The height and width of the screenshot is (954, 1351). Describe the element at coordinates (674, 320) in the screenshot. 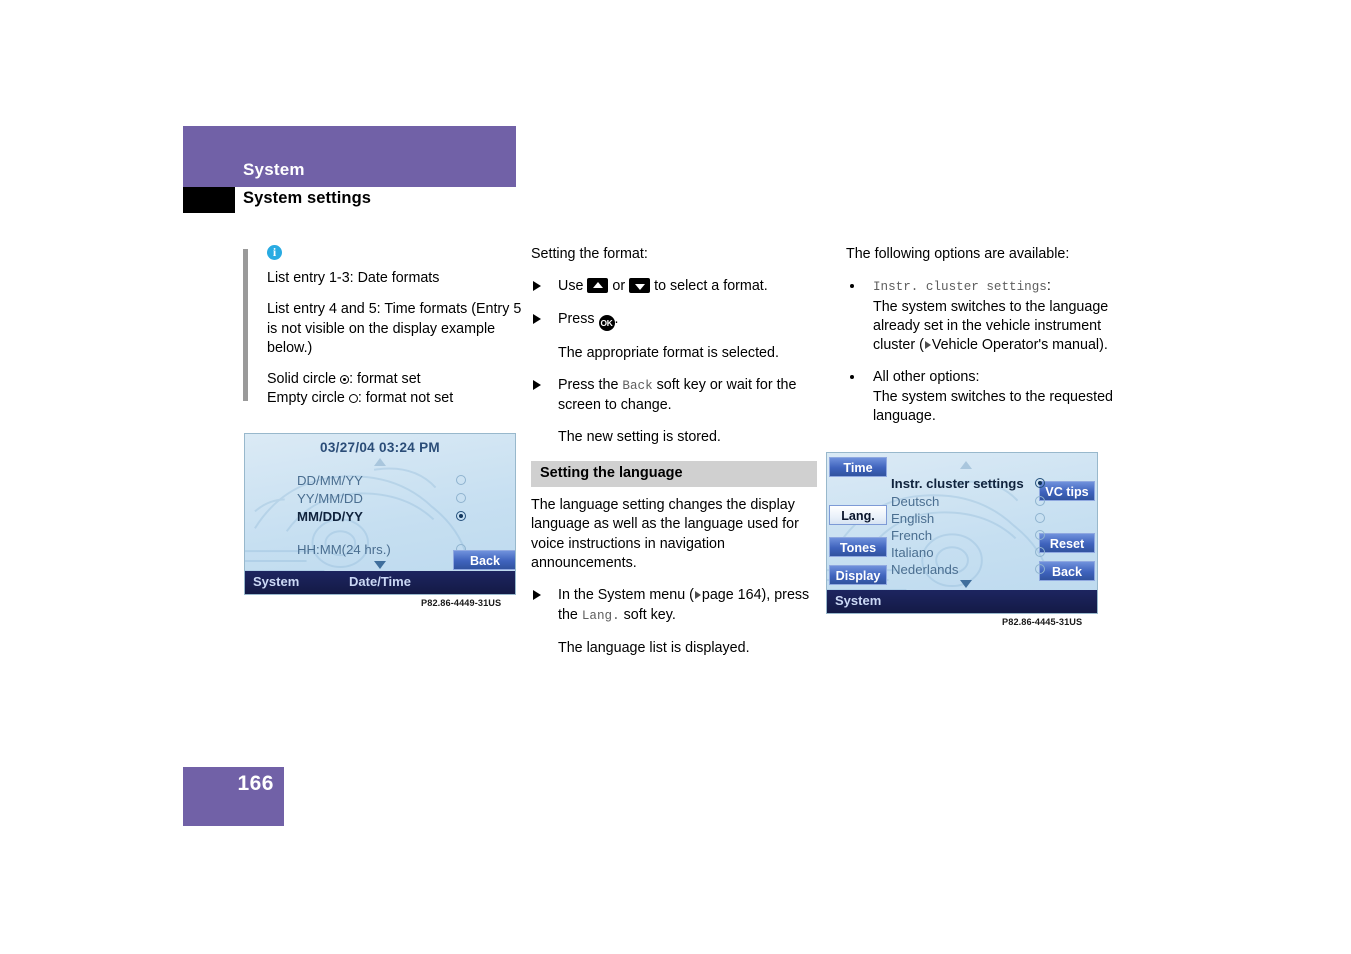

I see `step-press-ok: Press OK.` at that location.